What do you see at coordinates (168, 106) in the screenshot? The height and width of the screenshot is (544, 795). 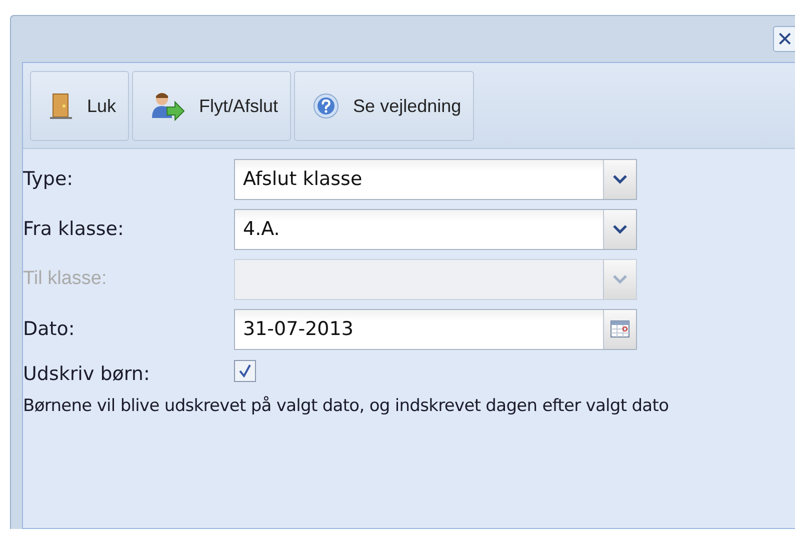 I see `person-arrow-icon` at bounding box center [168, 106].